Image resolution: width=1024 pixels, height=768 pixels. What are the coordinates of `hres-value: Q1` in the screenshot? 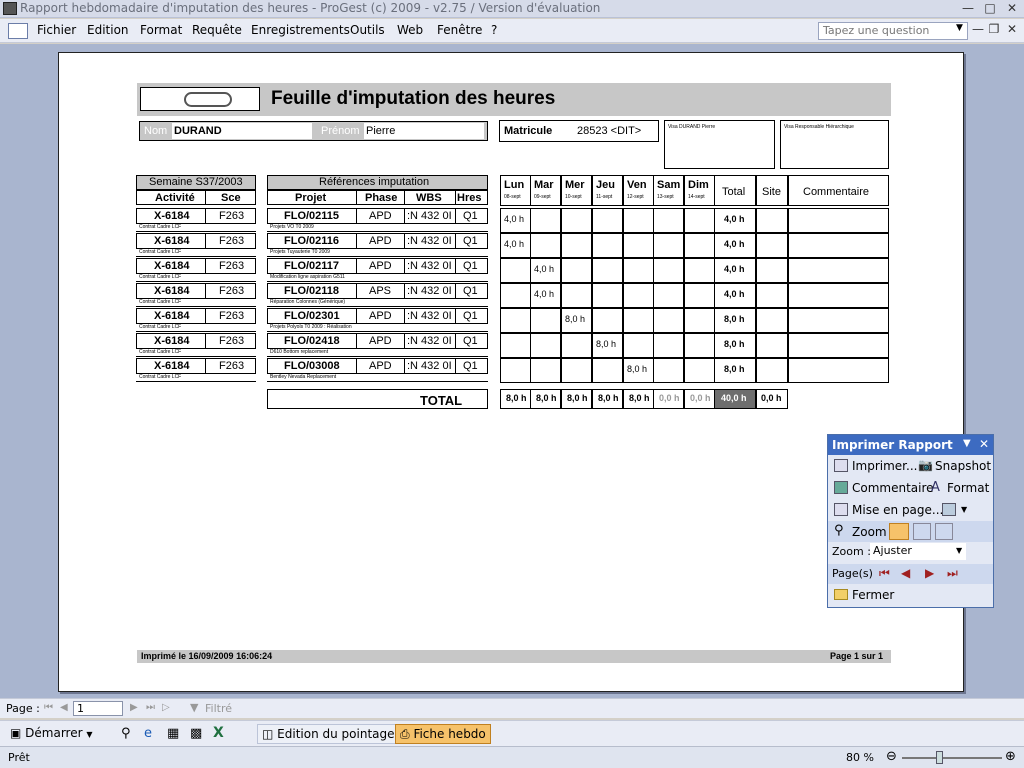 It's located at (470, 316).